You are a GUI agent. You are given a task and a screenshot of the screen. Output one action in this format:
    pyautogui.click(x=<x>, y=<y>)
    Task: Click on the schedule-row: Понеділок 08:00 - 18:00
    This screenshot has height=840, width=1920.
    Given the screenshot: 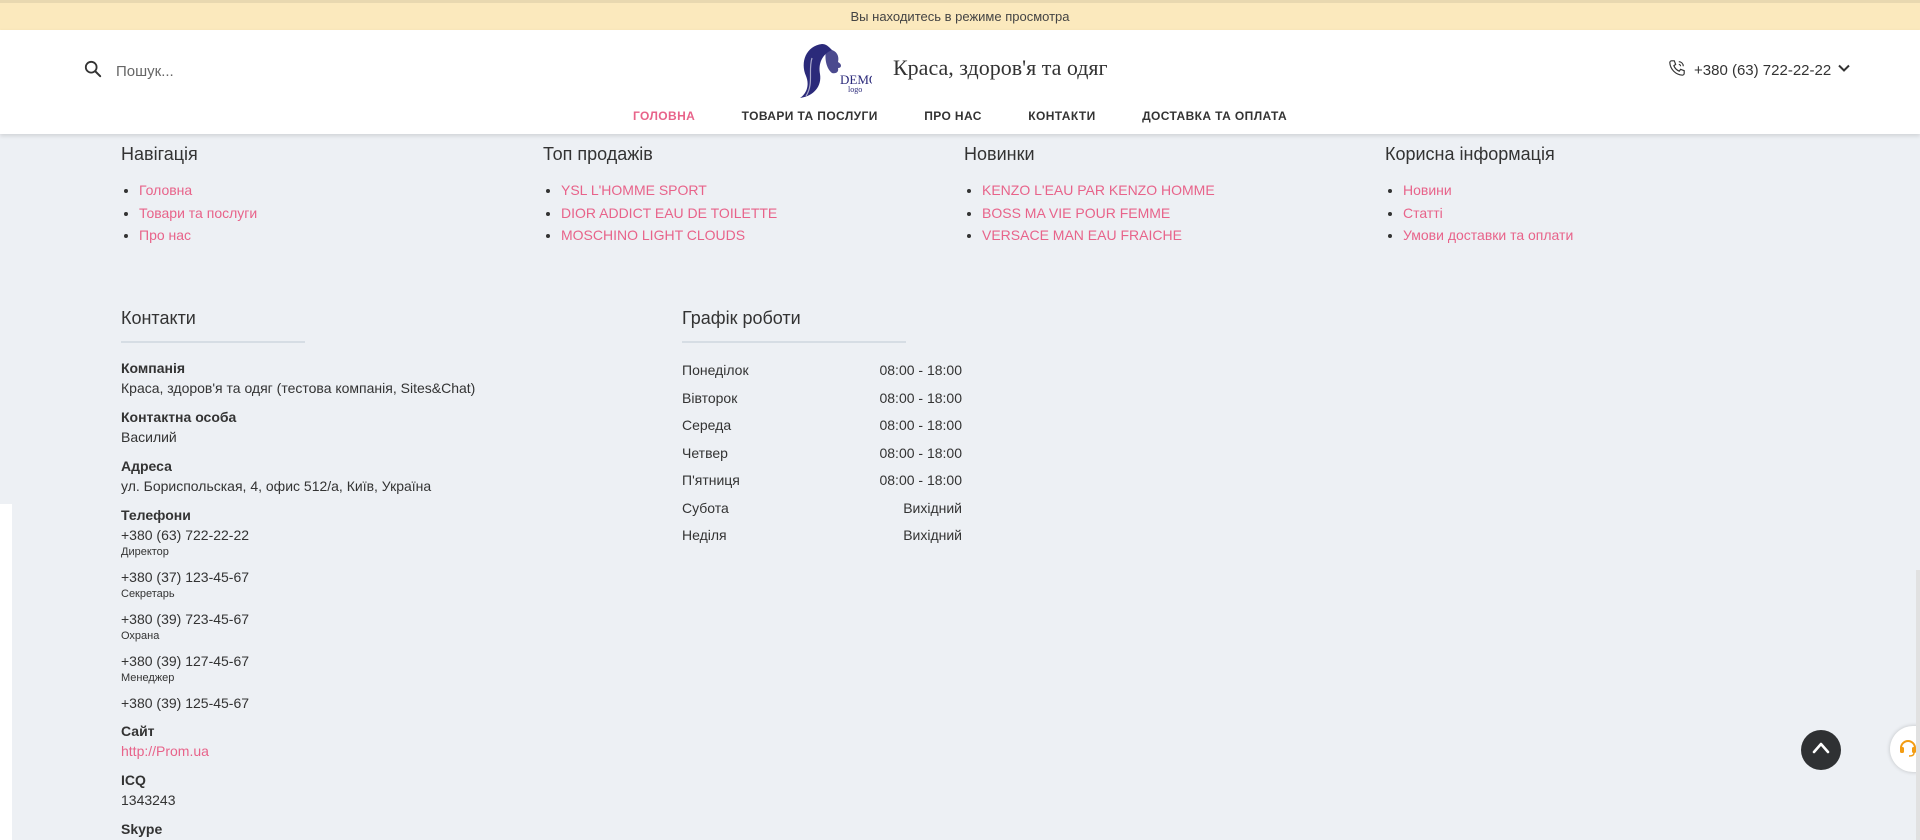 What is the action you would take?
    pyautogui.click(x=822, y=370)
    